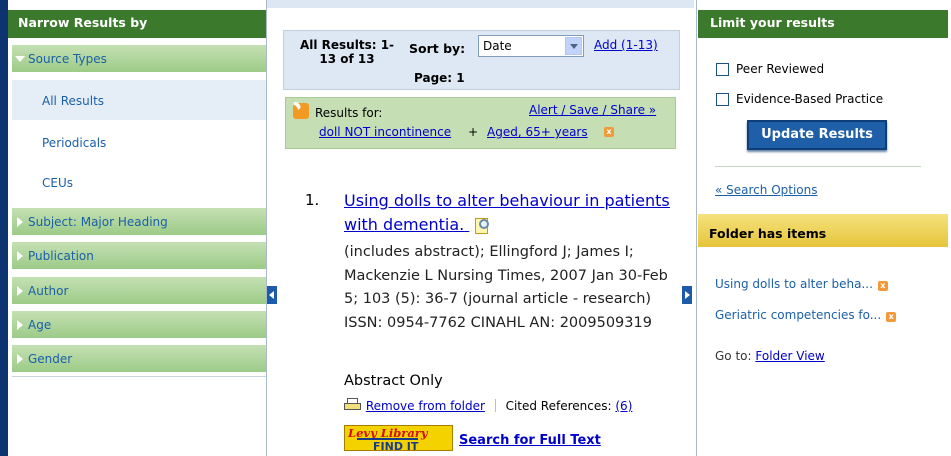 The width and height of the screenshot is (951, 456). I want to click on search-full-text-link: Search for Full Text, so click(530, 440).